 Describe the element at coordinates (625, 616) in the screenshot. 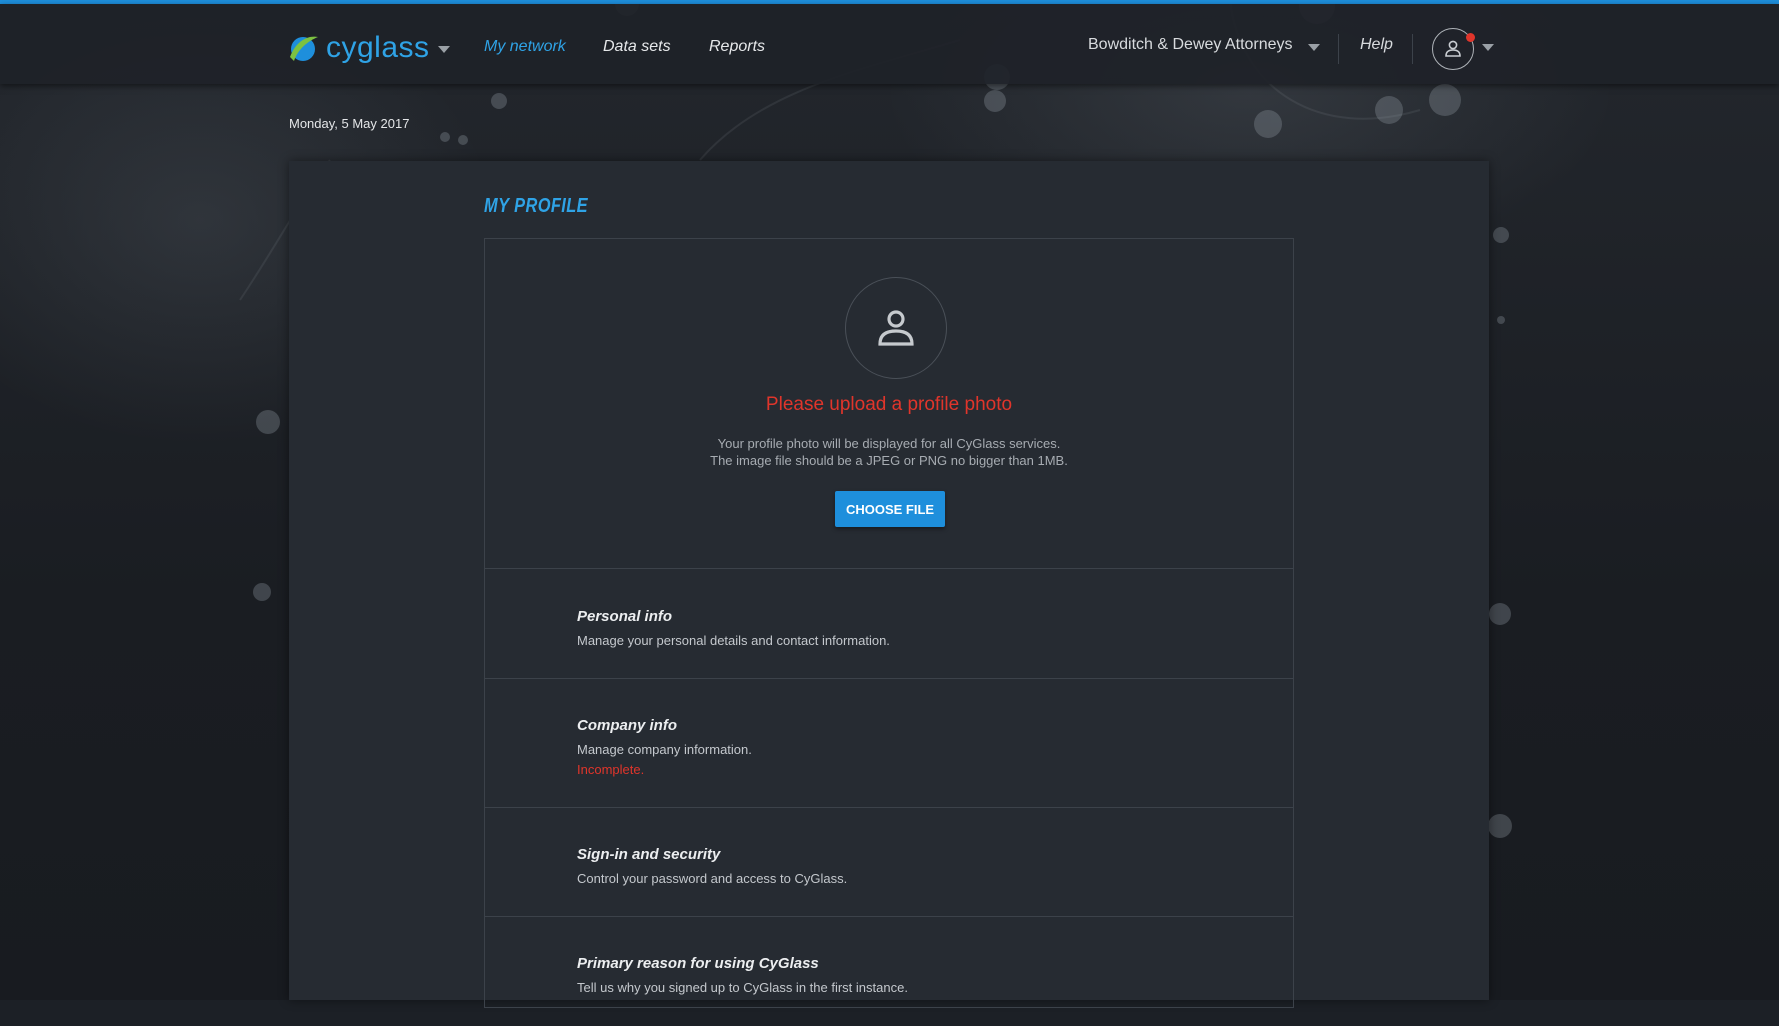

I see `section-title: Personal info` at that location.